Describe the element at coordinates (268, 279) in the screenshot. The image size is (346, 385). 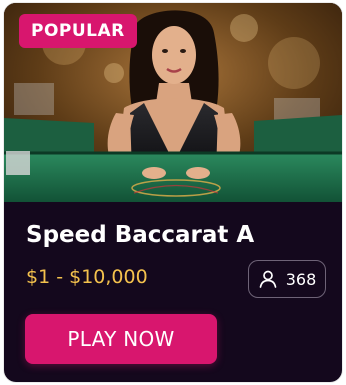
I see `user-icon` at that location.